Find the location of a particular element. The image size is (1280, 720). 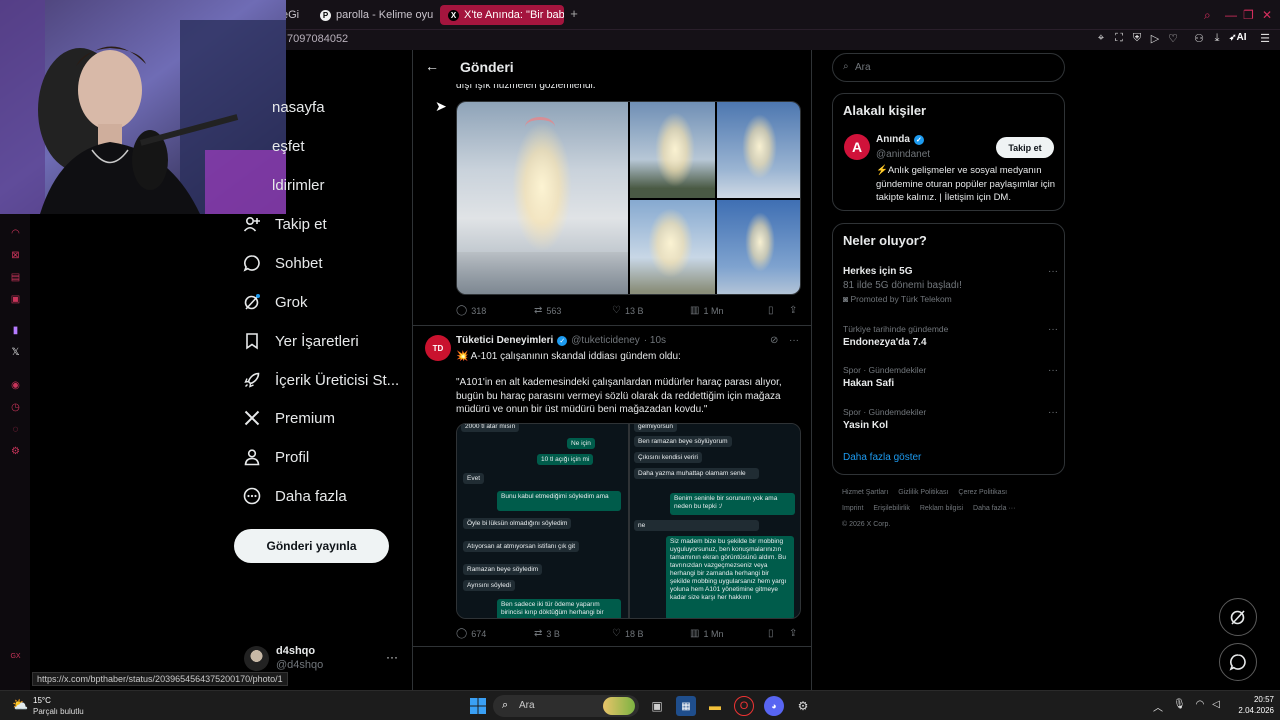

settings-icon: ⚙ is located at coordinates (15, 451).